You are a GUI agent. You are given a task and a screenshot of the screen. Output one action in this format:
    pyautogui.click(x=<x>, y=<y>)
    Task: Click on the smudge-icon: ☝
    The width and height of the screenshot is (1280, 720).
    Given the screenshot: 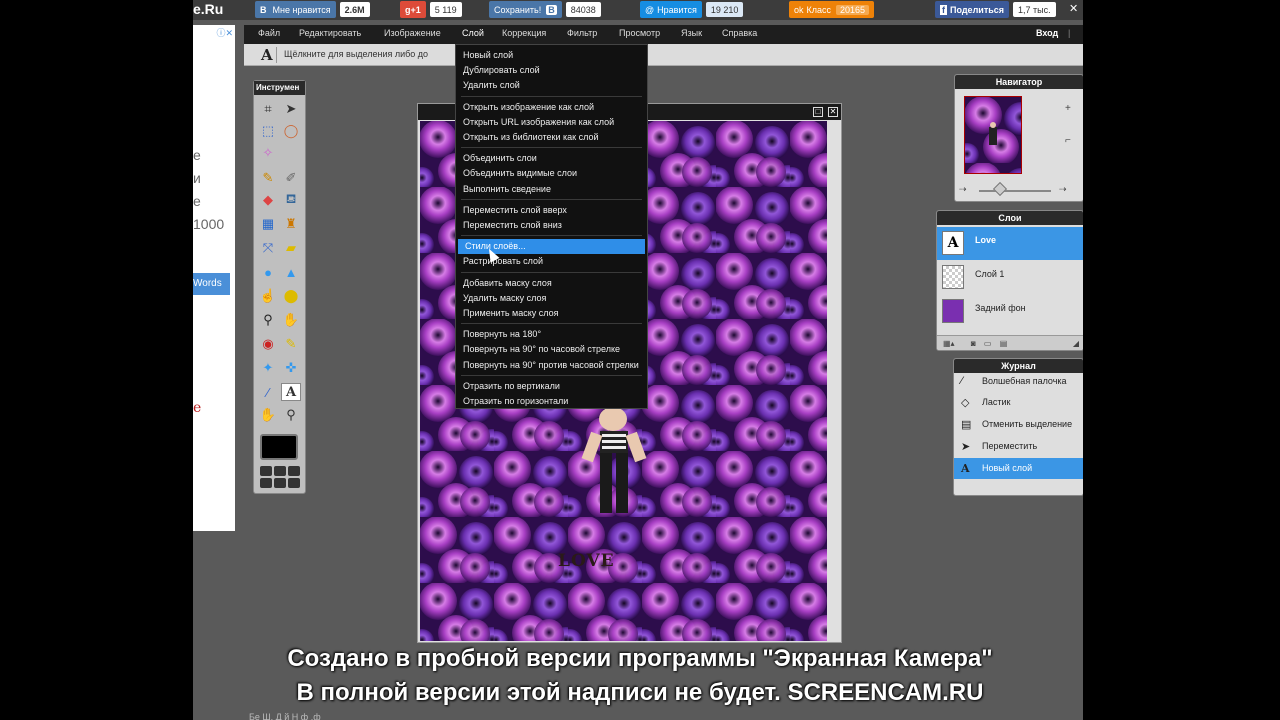 What is the action you would take?
    pyautogui.click(x=268, y=296)
    